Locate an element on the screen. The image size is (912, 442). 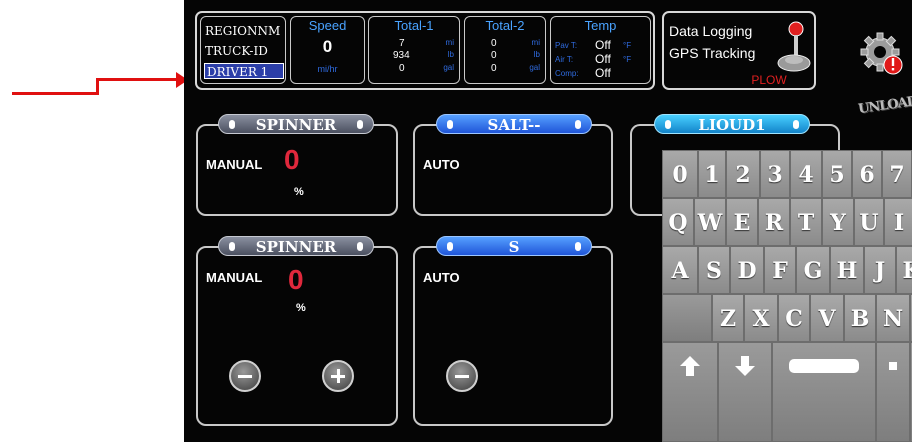
air-temp-label: Air T: is located at coordinates (564, 59).